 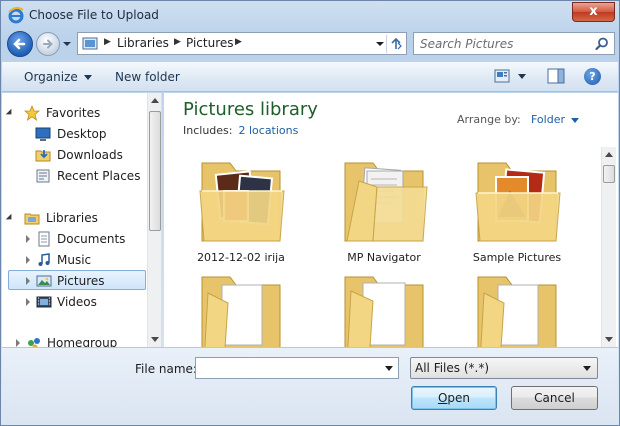 I want to click on folder-item: Sample Pictures, so click(x=517, y=211).